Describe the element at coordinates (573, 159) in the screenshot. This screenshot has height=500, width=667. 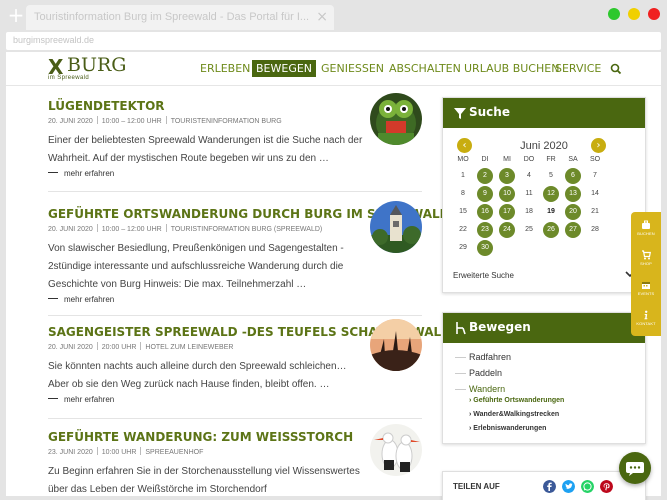
I see `weekday-label: SA` at that location.